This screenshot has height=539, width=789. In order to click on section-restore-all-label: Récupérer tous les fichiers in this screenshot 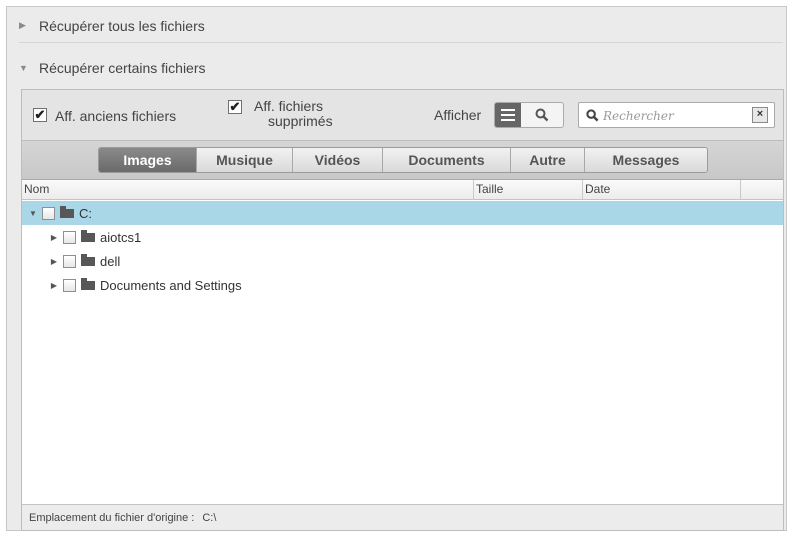, I will do `click(122, 25)`.